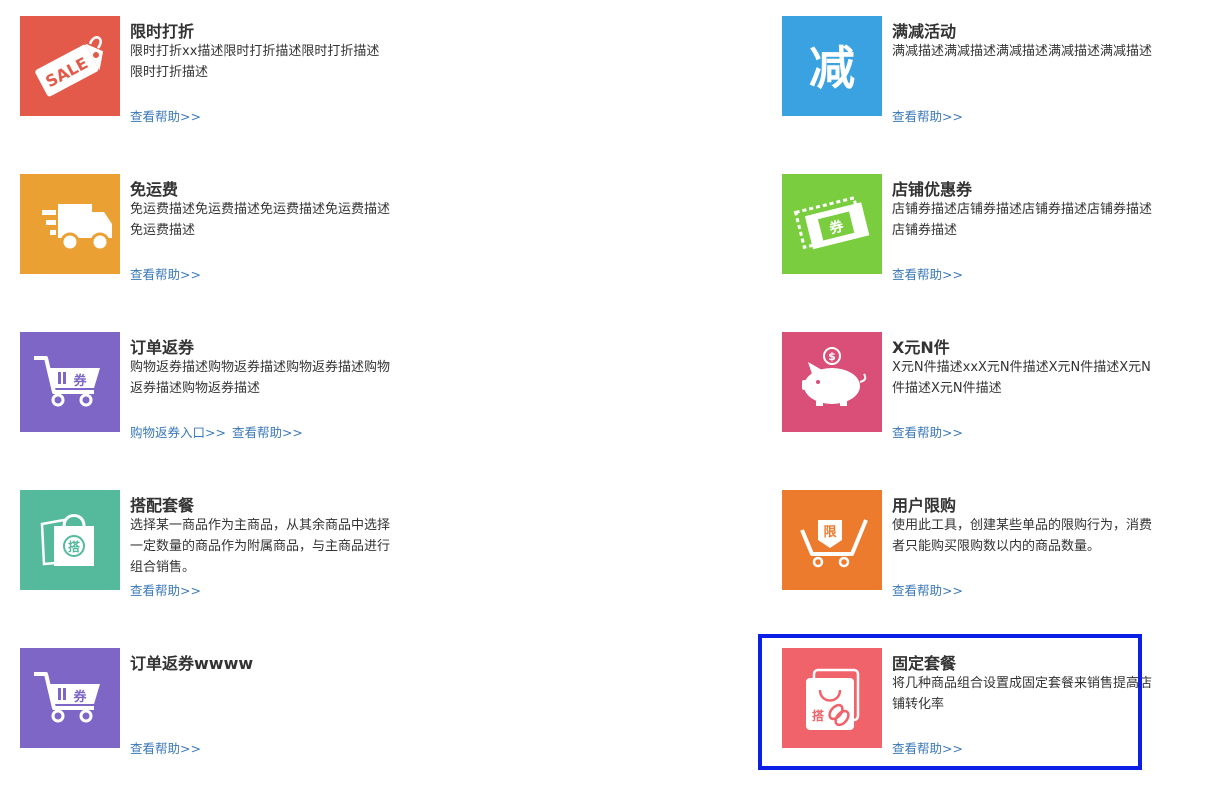 This screenshot has width=1218, height=791. Describe the element at coordinates (210, 702) in the screenshot. I see `card-order-coupon-wwww: 券 订单返券wwww 查看帮助>>` at that location.